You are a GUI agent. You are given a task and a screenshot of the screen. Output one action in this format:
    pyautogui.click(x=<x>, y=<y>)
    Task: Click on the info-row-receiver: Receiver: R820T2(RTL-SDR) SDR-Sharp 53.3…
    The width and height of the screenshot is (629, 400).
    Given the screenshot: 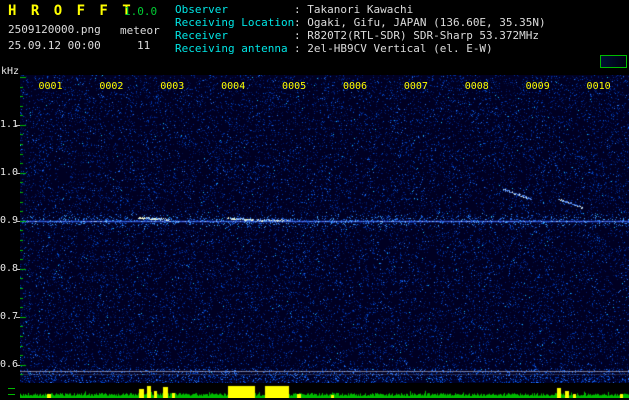 What is the action you would take?
    pyautogui.click(x=357, y=35)
    